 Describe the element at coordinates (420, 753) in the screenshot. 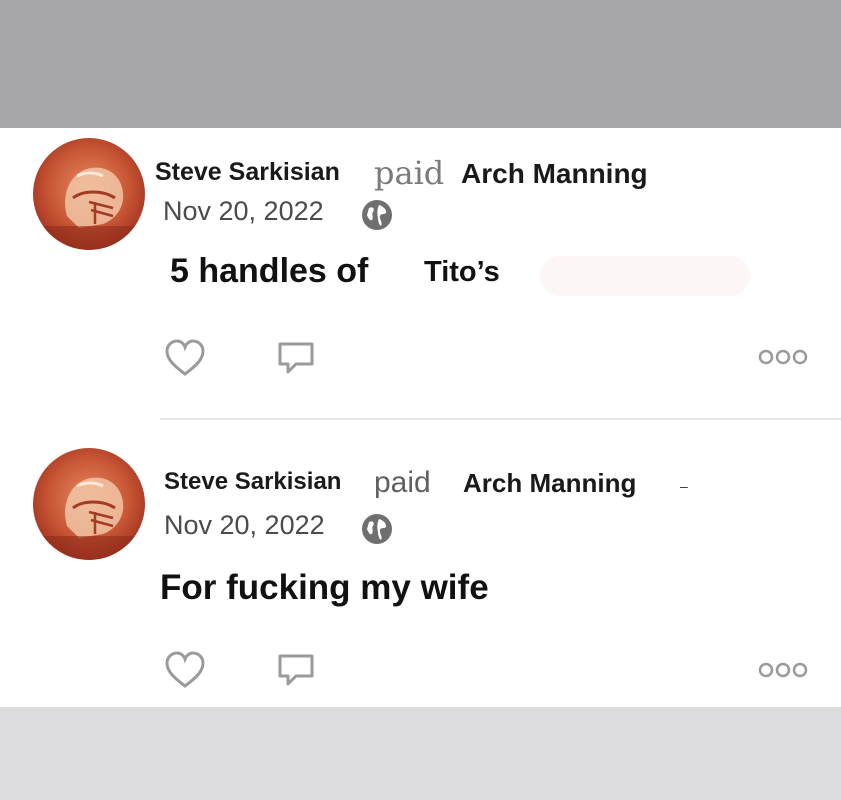

I see `bottom-gray-band` at that location.